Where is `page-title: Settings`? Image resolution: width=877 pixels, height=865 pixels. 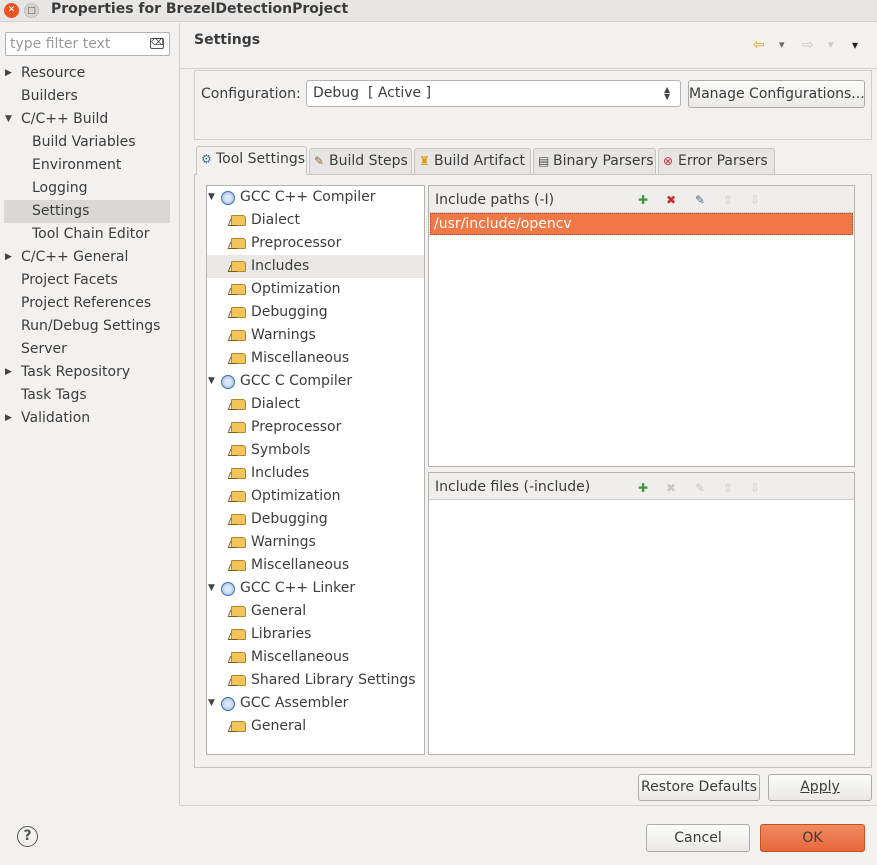 page-title: Settings is located at coordinates (227, 40).